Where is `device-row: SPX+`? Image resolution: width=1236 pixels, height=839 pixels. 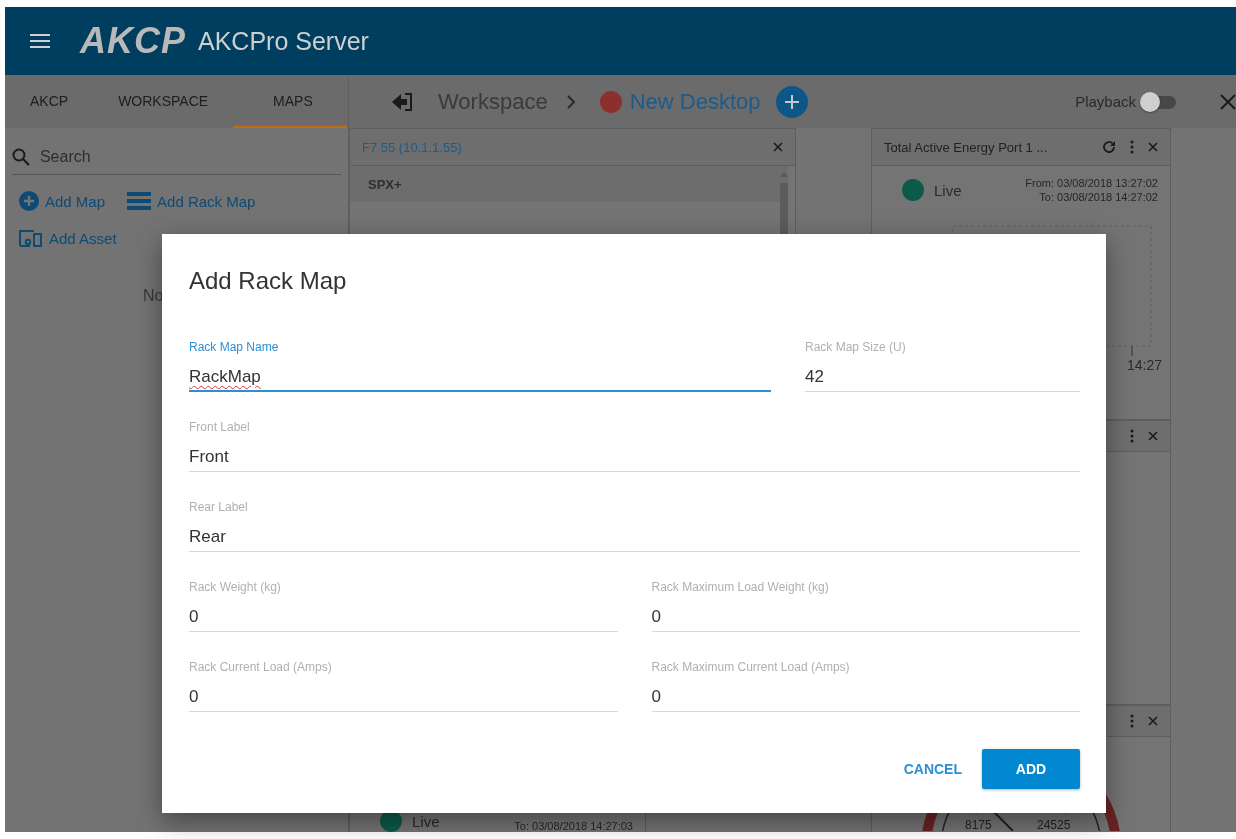
device-row: SPX+ is located at coordinates (569, 184).